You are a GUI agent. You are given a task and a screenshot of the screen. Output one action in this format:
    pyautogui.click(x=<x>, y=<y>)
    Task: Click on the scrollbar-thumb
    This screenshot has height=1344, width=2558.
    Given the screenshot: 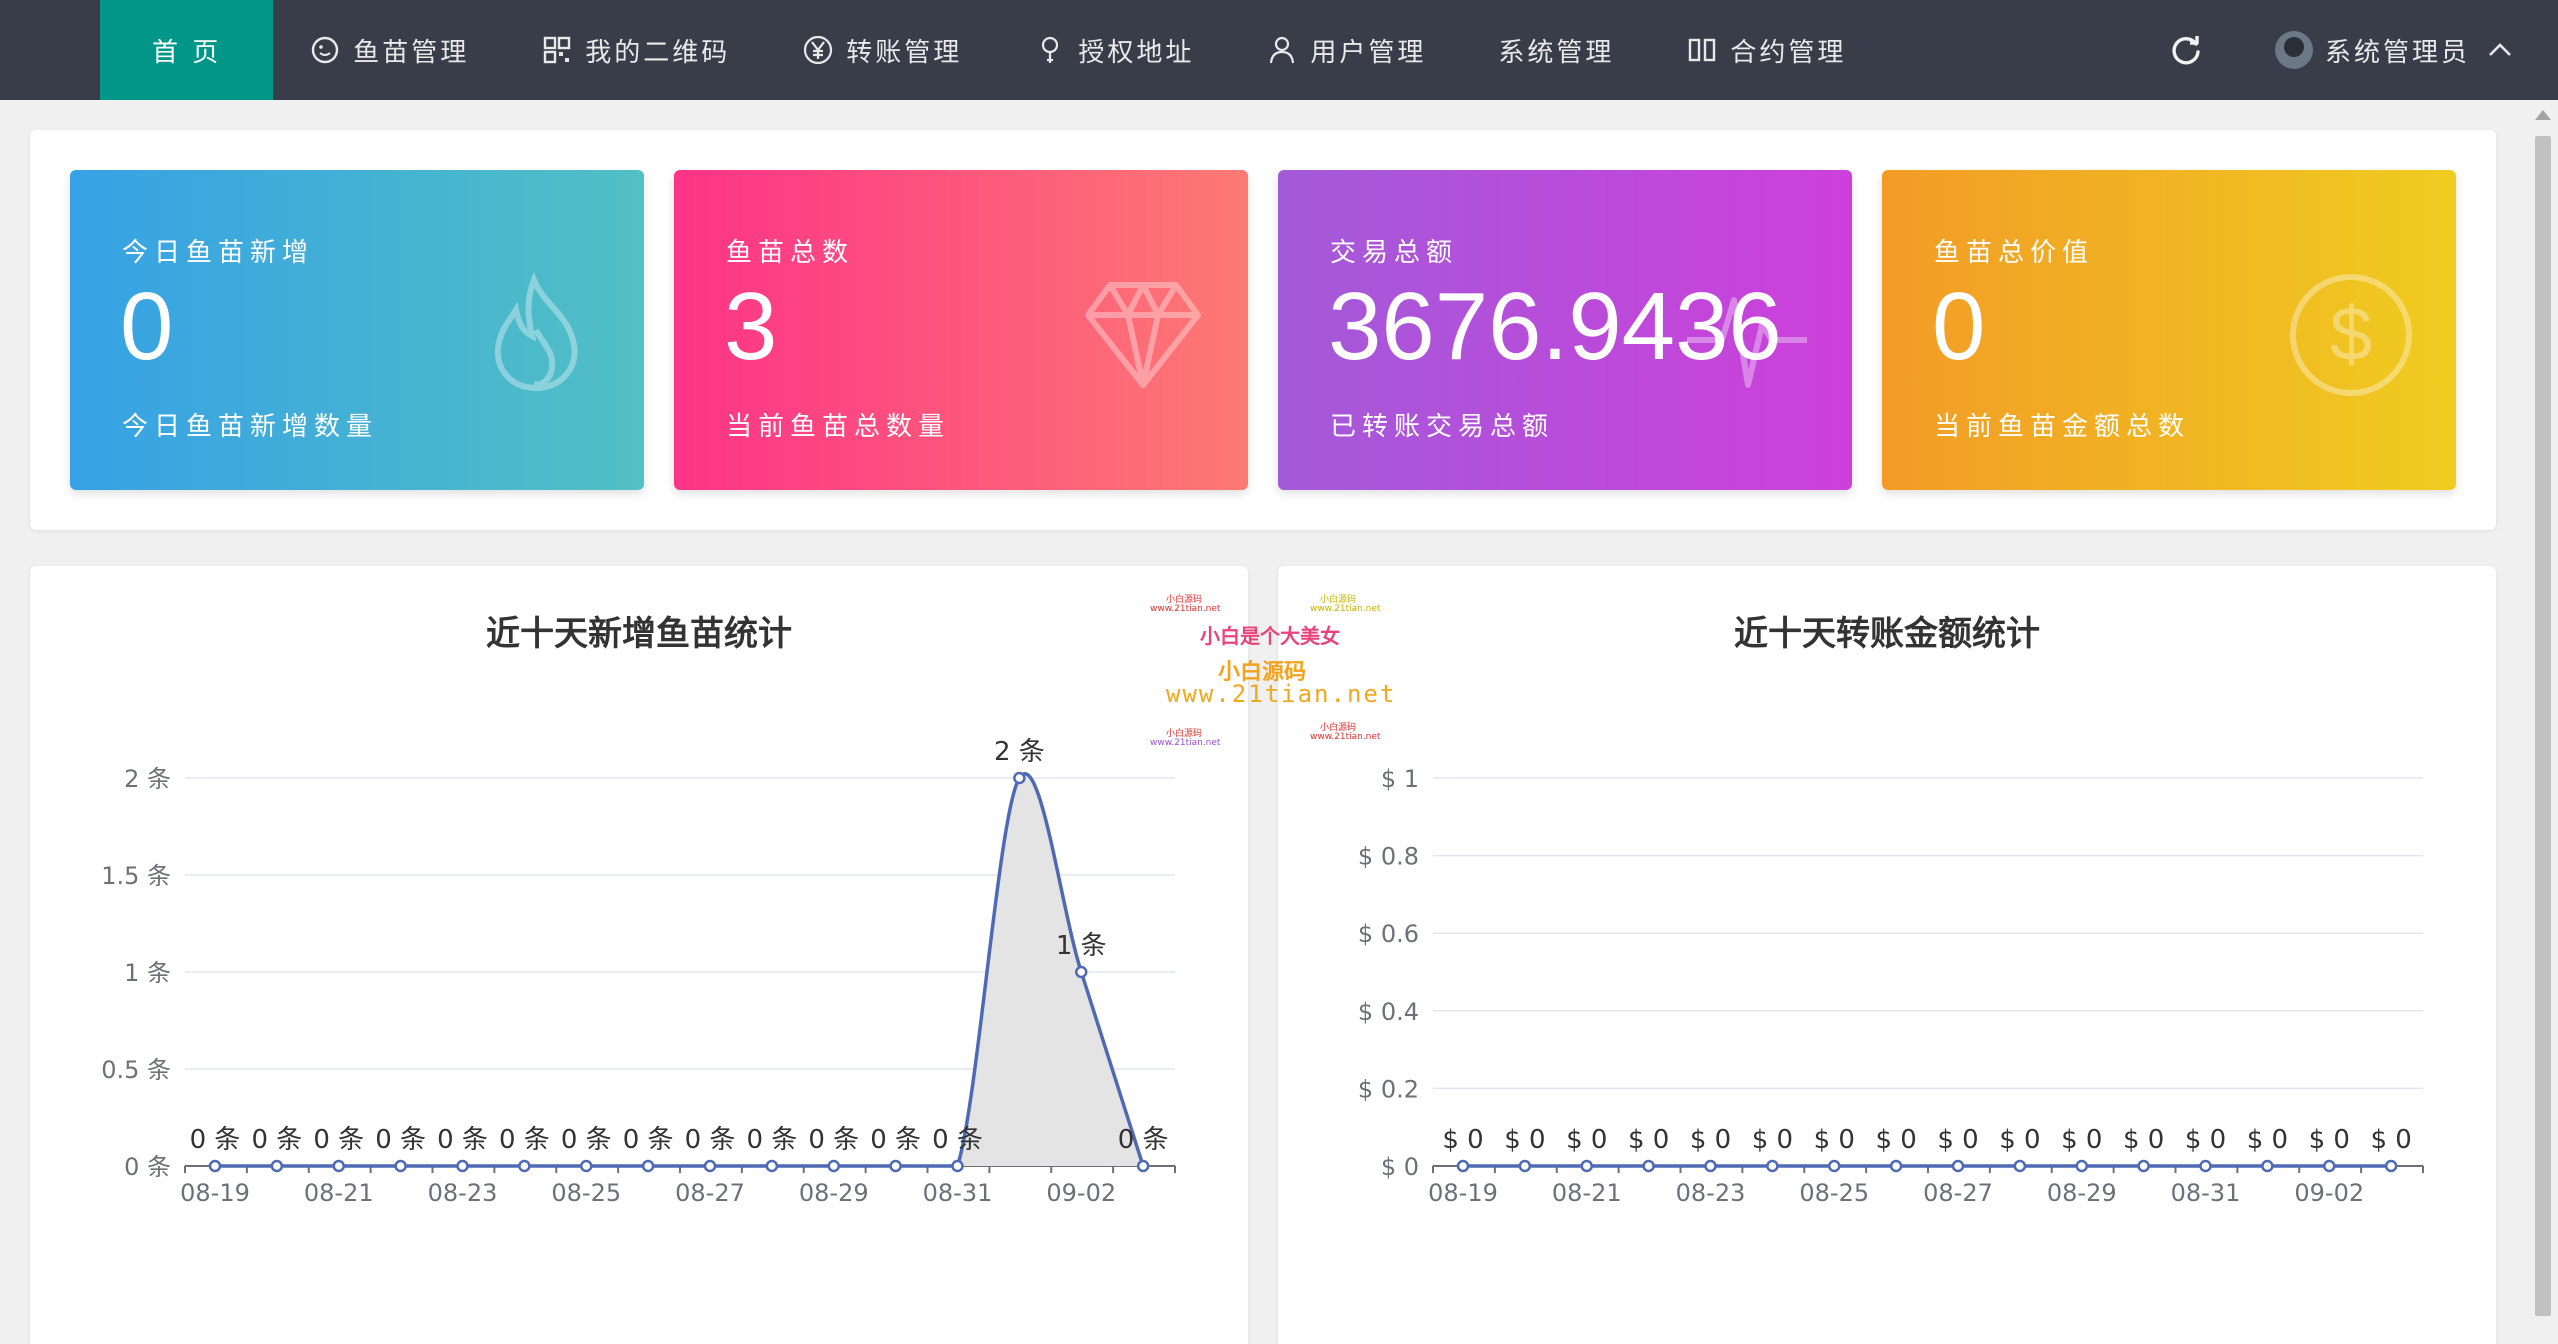 What is the action you would take?
    pyautogui.click(x=2543, y=726)
    